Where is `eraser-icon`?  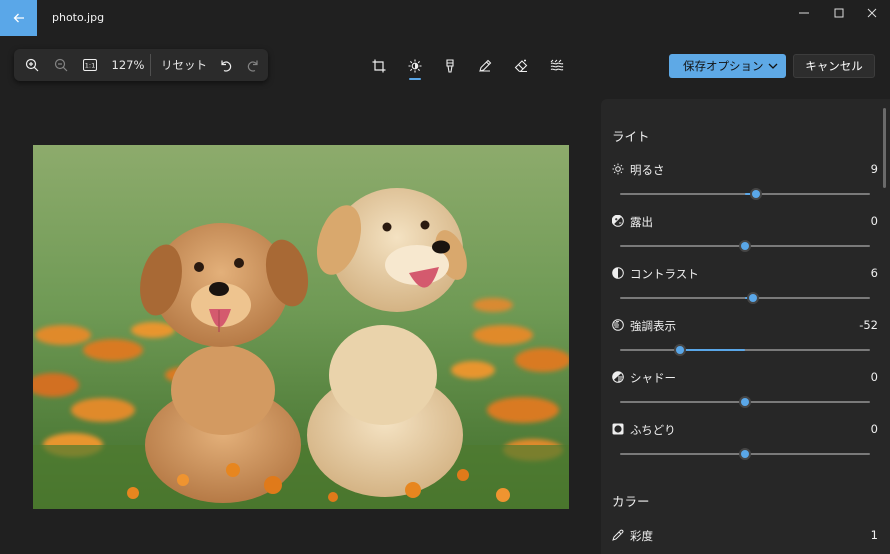
eraser-icon is located at coordinates (521, 66).